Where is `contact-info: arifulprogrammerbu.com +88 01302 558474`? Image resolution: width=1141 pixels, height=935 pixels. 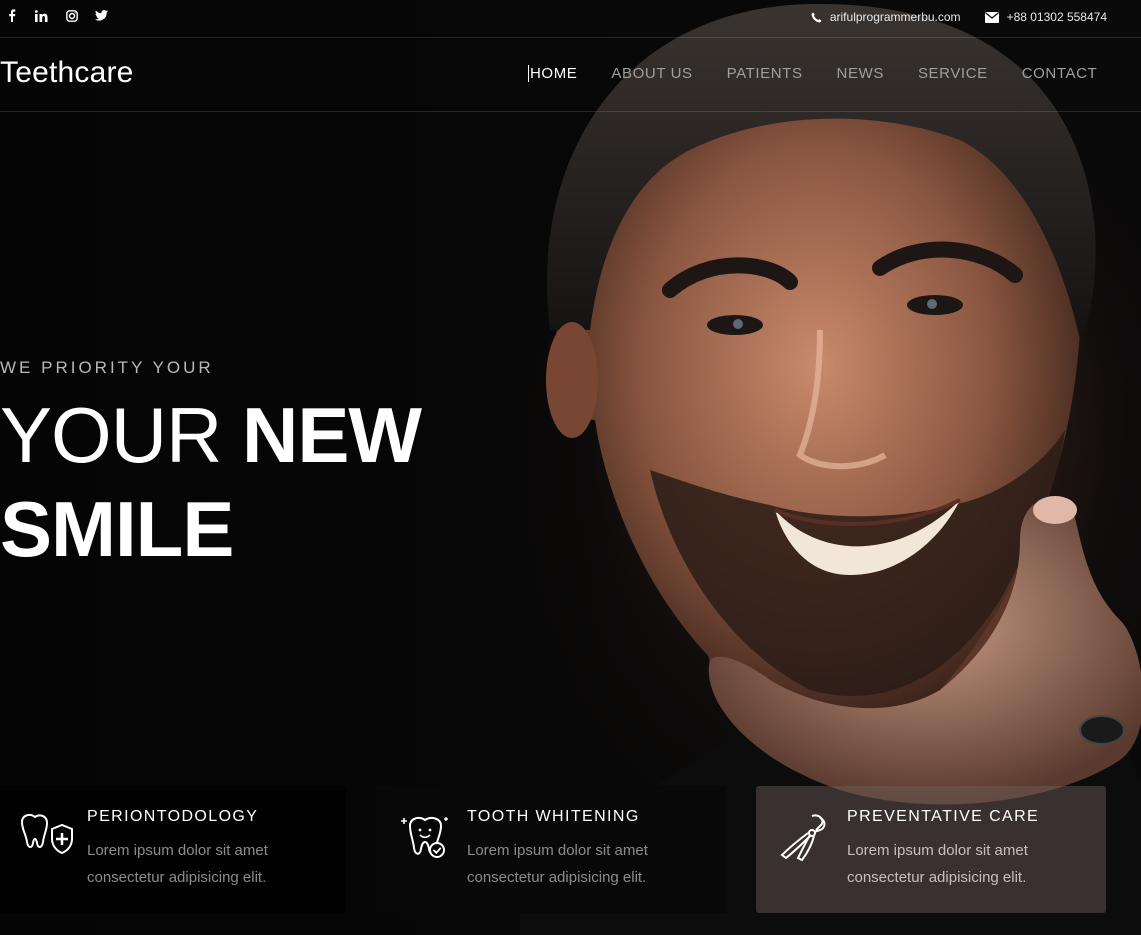 contact-info: arifulprogrammerbu.com +88 01302 558474 is located at coordinates (959, 17).